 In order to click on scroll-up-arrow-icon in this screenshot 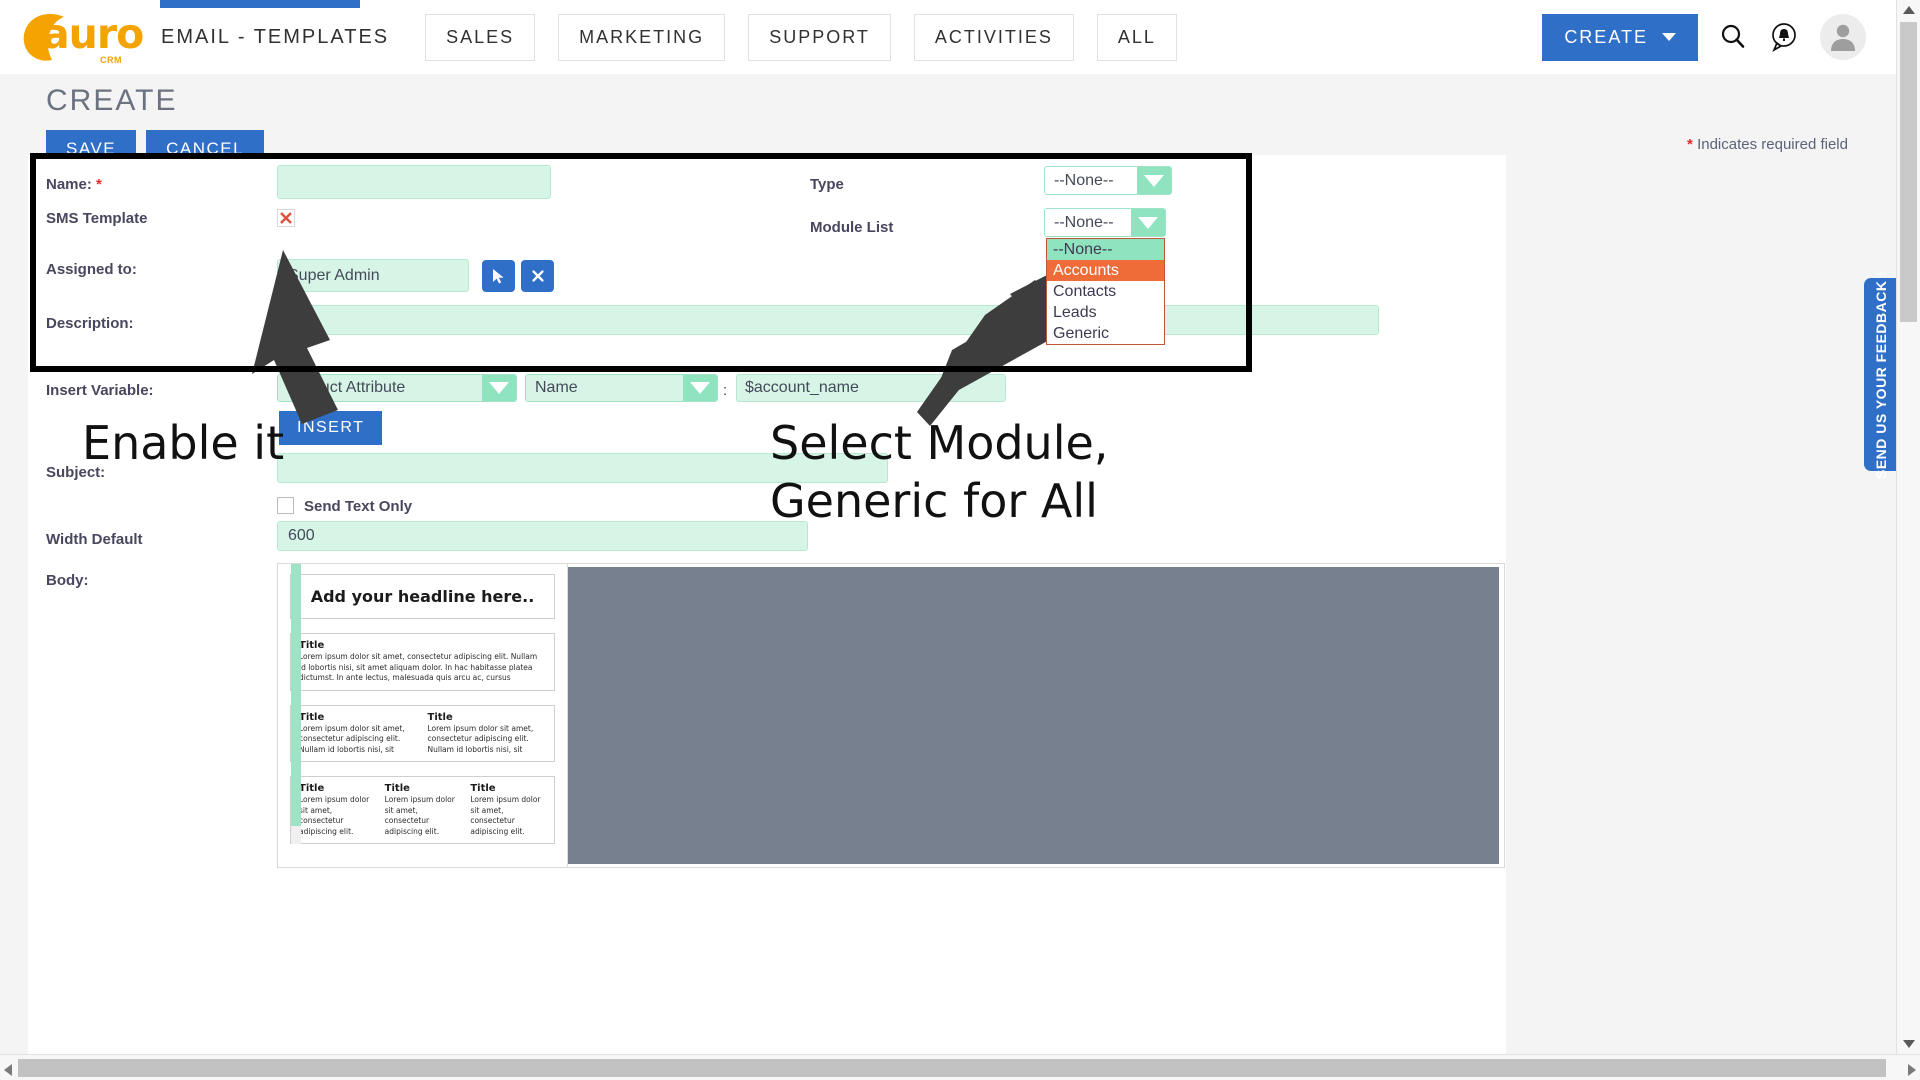, I will do `click(1909, 10)`.